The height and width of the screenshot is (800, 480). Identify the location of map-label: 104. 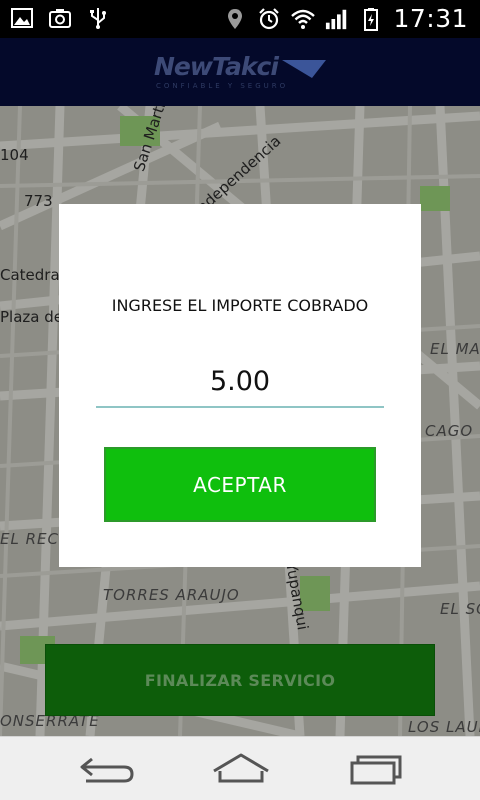
(14, 155).